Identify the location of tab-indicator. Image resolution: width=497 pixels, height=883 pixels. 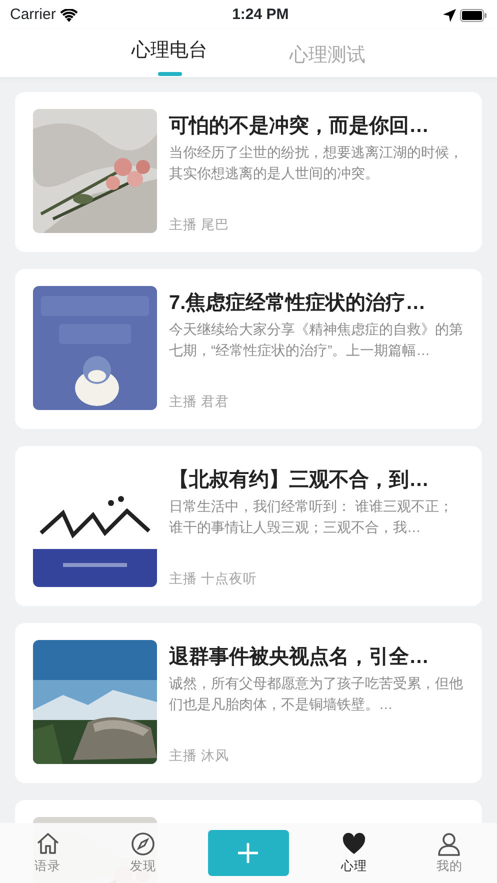
(170, 74).